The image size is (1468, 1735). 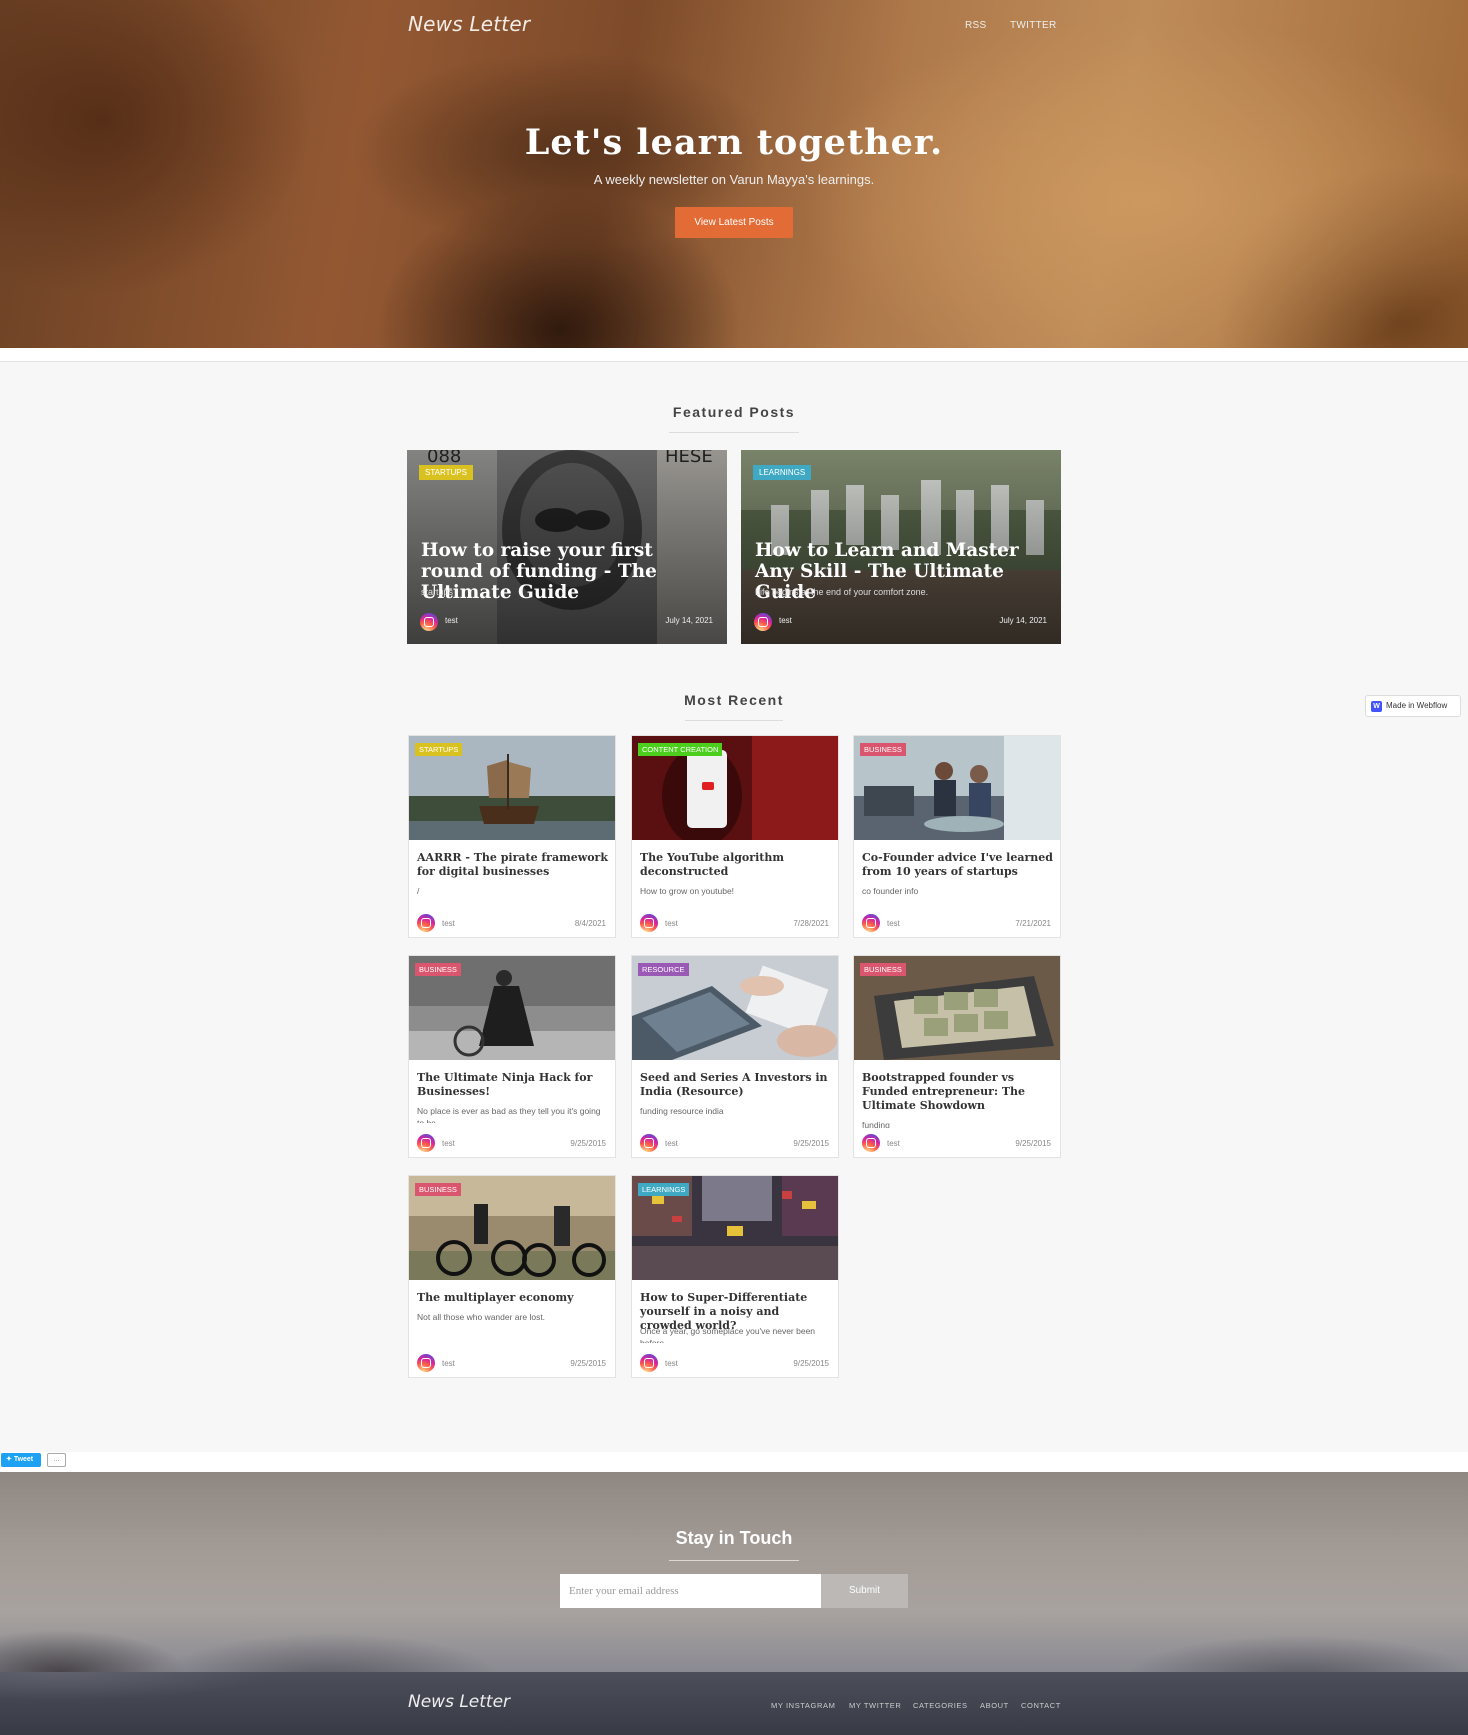 What do you see at coordinates (1417, 705) in the screenshot?
I see `webflow-badge-label: Made in Webflow` at bounding box center [1417, 705].